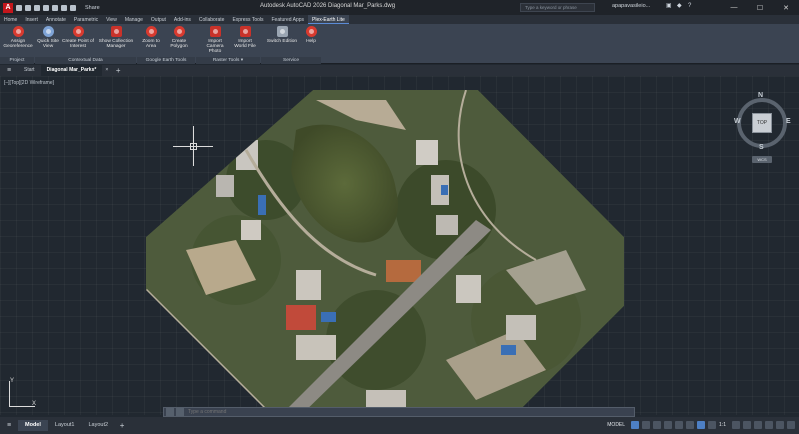 The height and width of the screenshot is (434, 799). Describe the element at coordinates (769, 425) in the screenshot. I see `hardware-acceleration-icon` at that location.